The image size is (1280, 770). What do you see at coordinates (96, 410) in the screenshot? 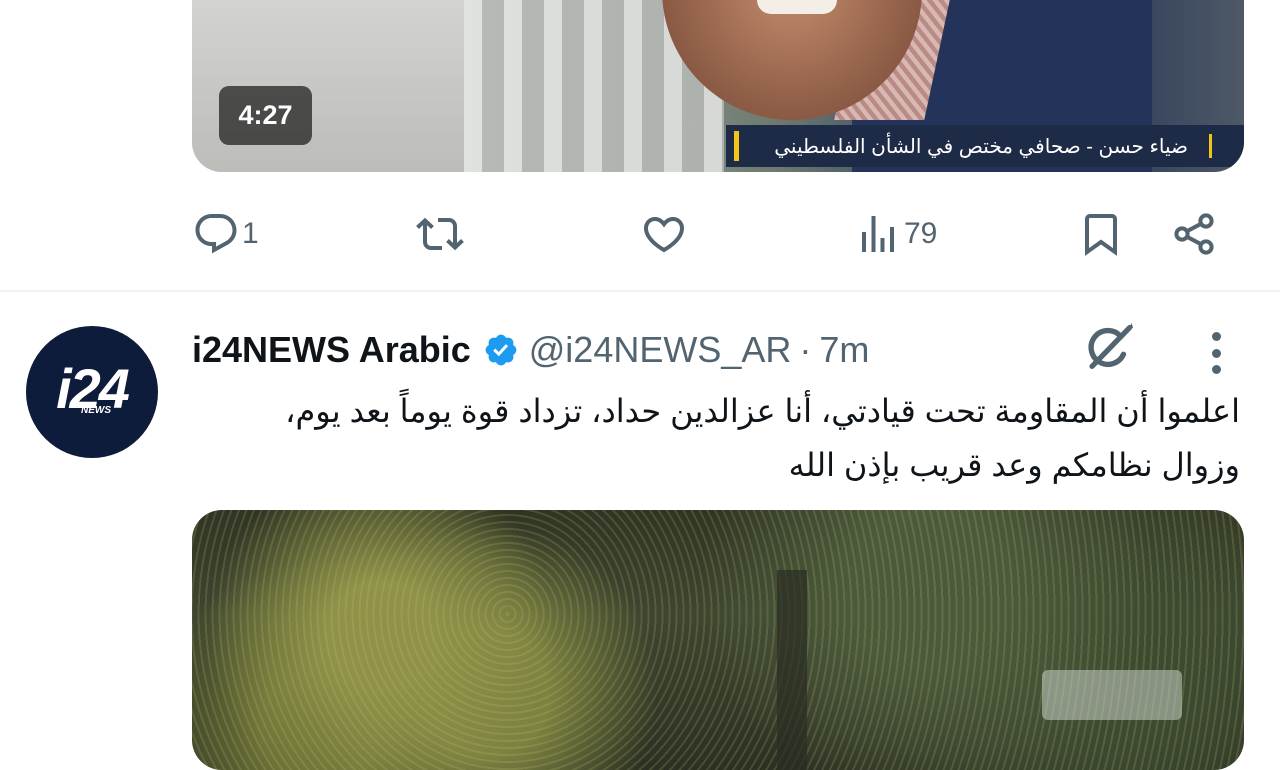
I see `avatar-logo-sub: NEWS` at bounding box center [96, 410].